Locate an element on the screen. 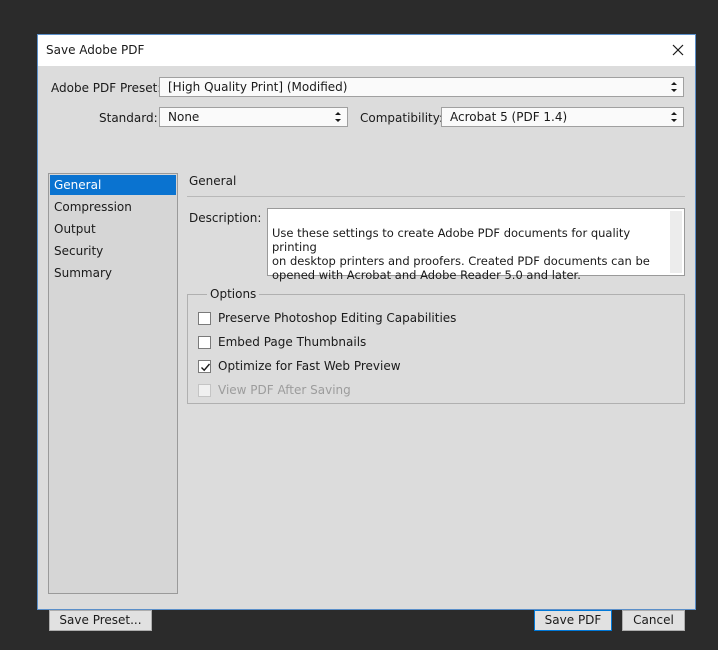 The width and height of the screenshot is (718, 650). checkmark-icon is located at coordinates (206, 367).